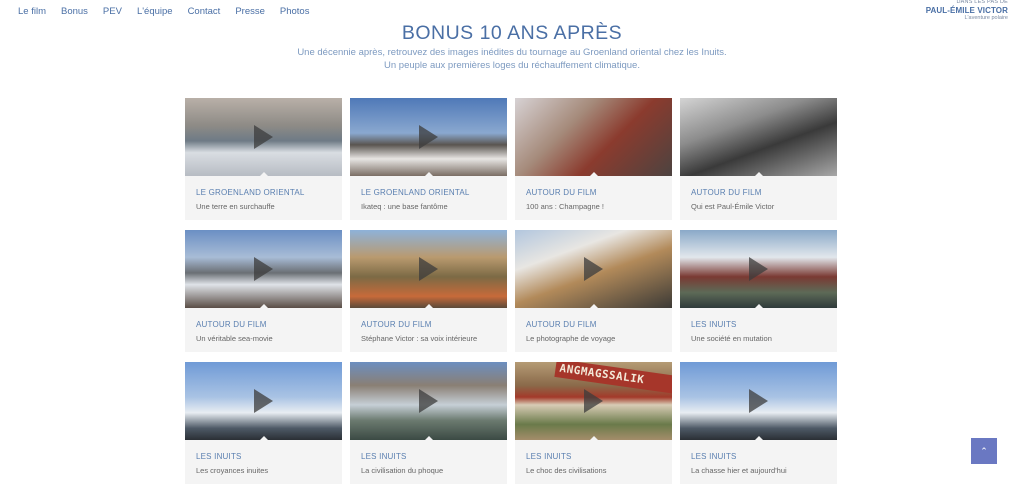  Describe the element at coordinates (234, 338) in the screenshot. I see `card-caption: Un véritable sea-movie` at that location.